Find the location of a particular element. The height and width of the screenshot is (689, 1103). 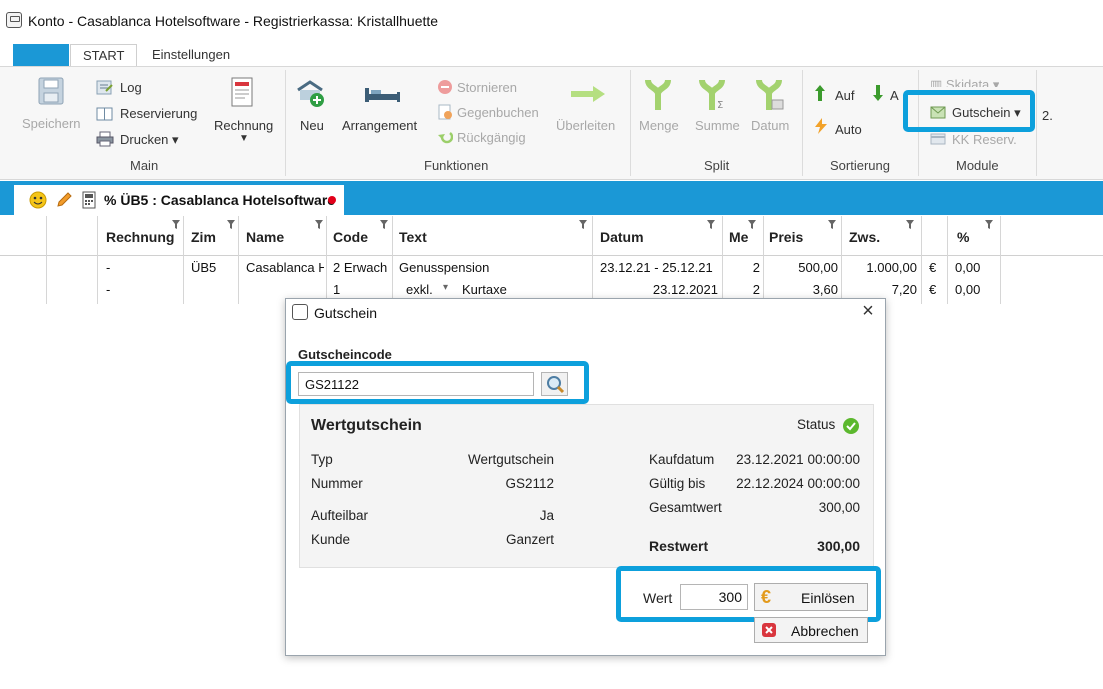

svg-text: Σ is located at coordinates (720, 105).